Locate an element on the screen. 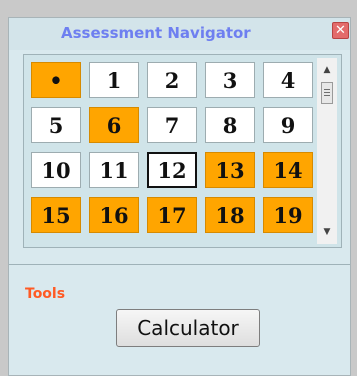  window-title: Assessment Navigator is located at coordinates (156, 33).